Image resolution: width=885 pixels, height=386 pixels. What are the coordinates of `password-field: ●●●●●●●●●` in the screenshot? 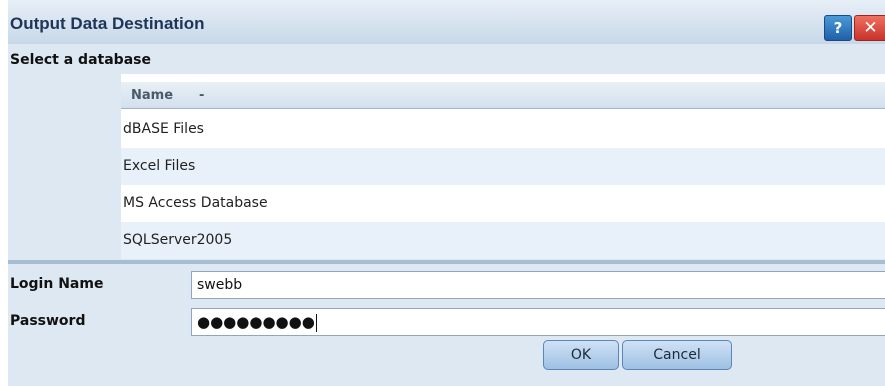 It's located at (538, 322).